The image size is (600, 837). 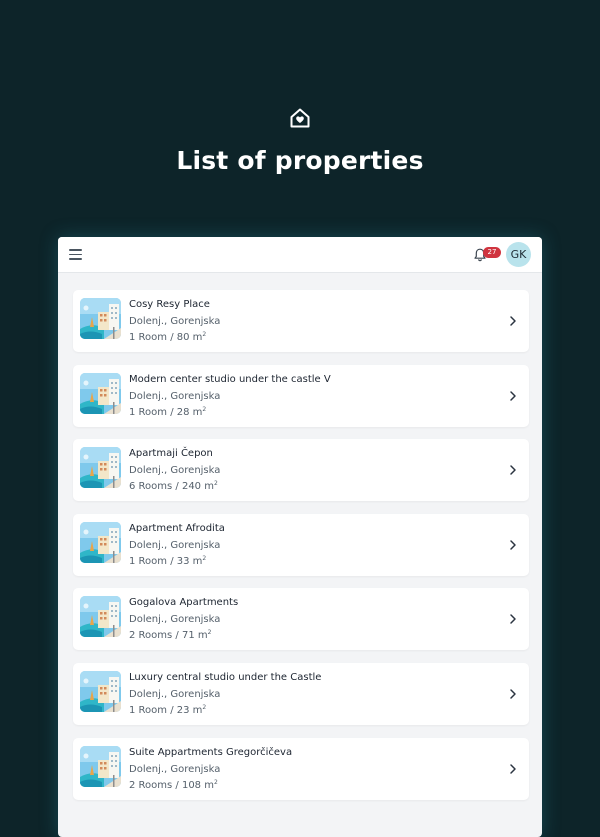 I want to click on property-size-value: 1 Room / 23 m, so click(x=166, y=710).